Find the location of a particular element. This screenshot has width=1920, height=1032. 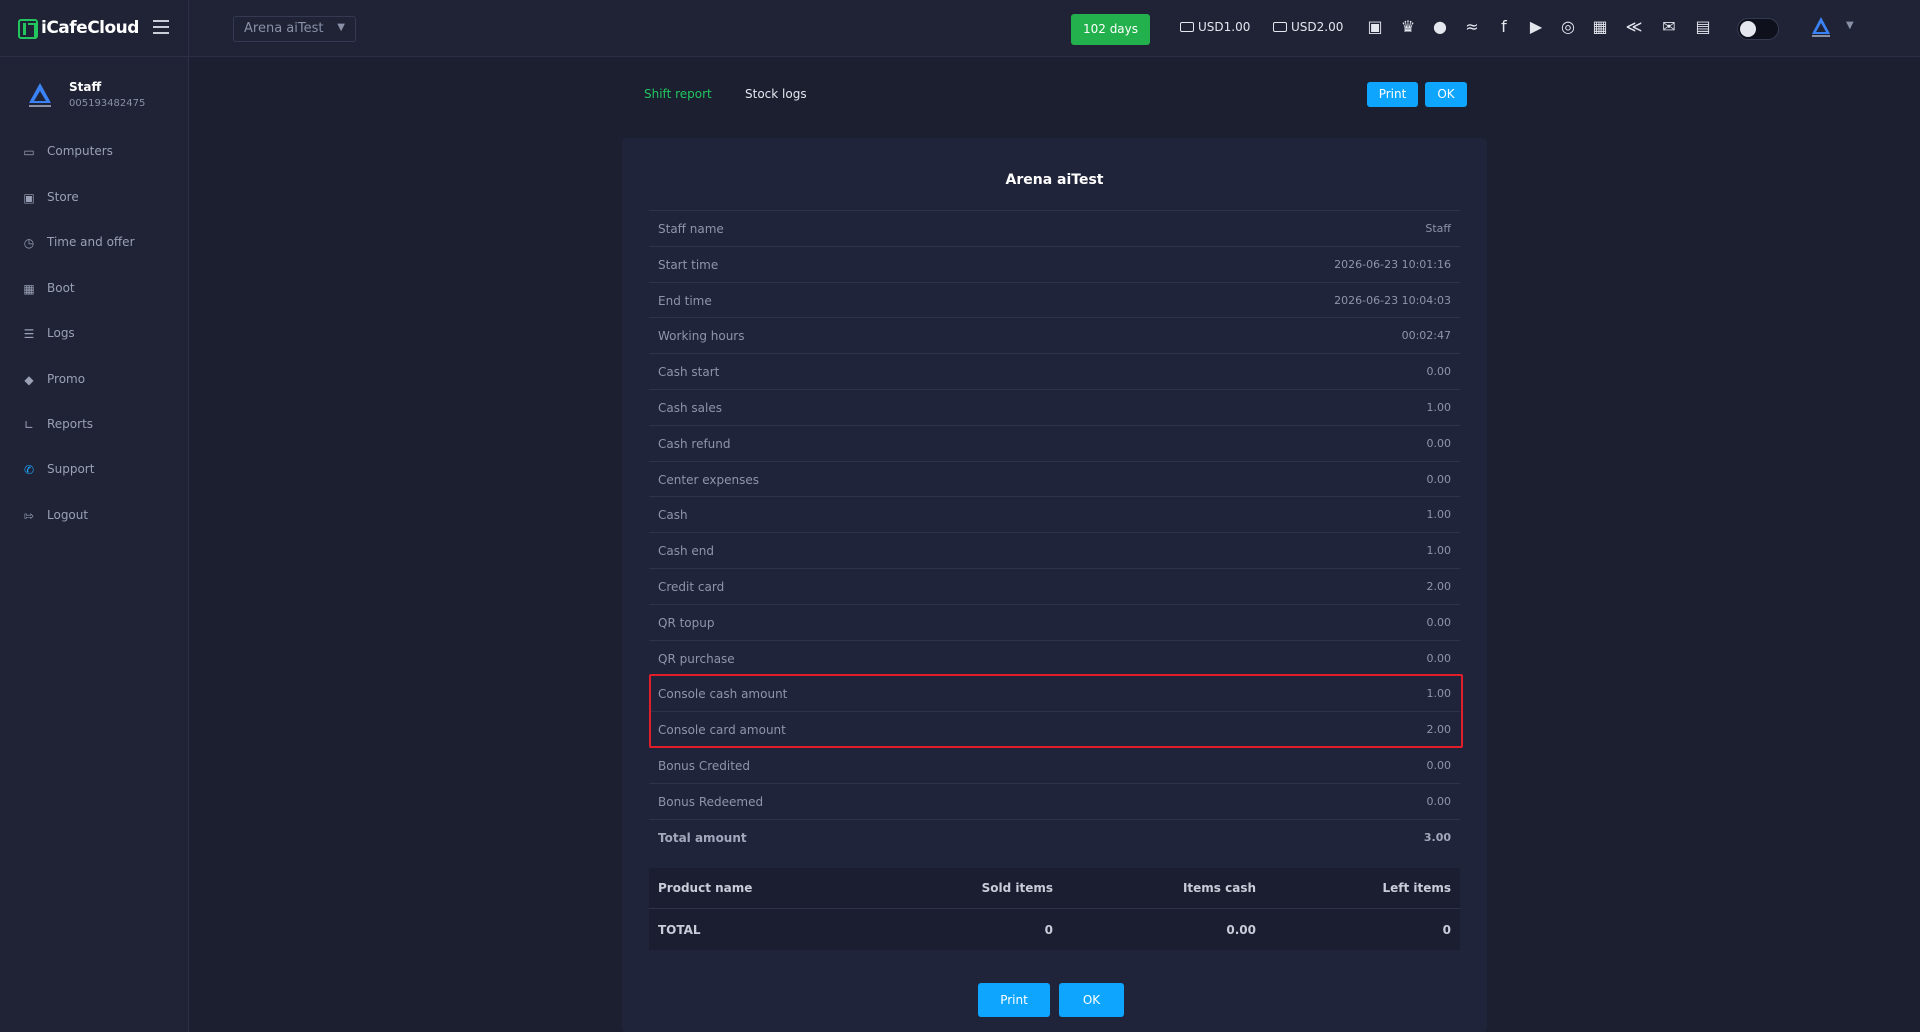

report-row-label: QR purchase is located at coordinates (696, 658).